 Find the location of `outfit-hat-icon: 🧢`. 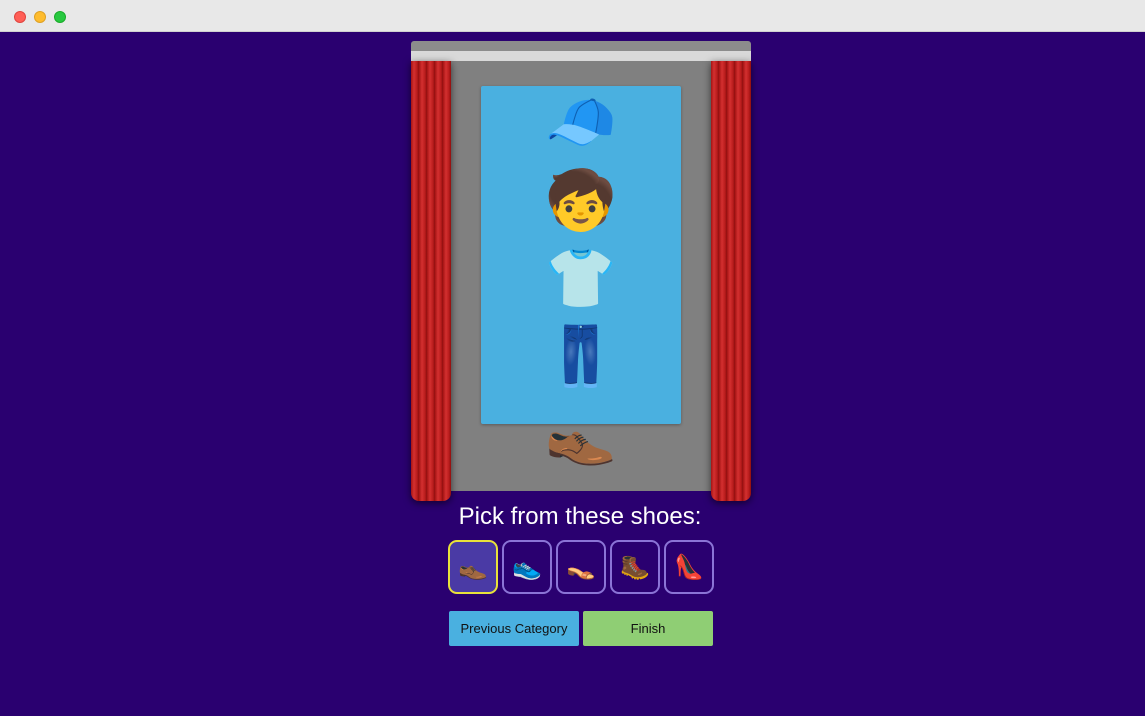

outfit-hat-icon: 🧢 is located at coordinates (581, 122).